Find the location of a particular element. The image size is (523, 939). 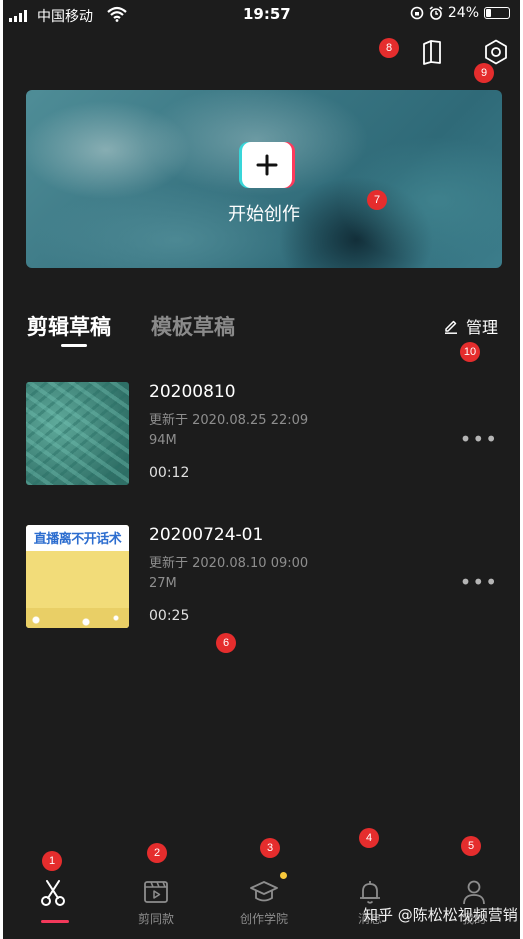

status-right: 24% is located at coordinates (460, 13).